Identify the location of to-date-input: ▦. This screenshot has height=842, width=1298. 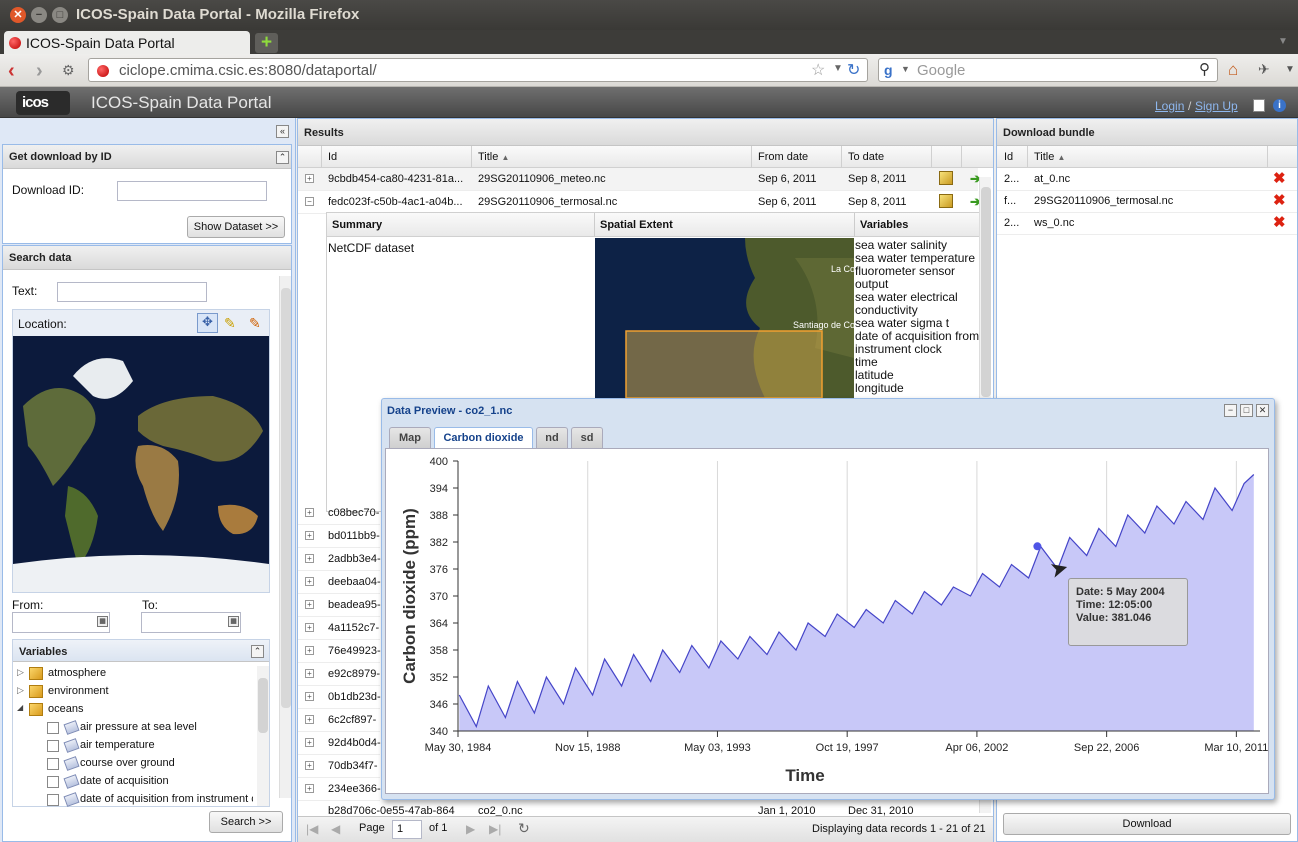
(191, 622).